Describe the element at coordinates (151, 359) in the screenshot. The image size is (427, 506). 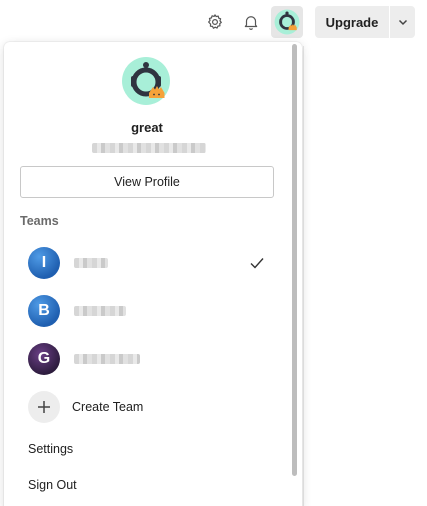
I see `team-item: G` at that location.